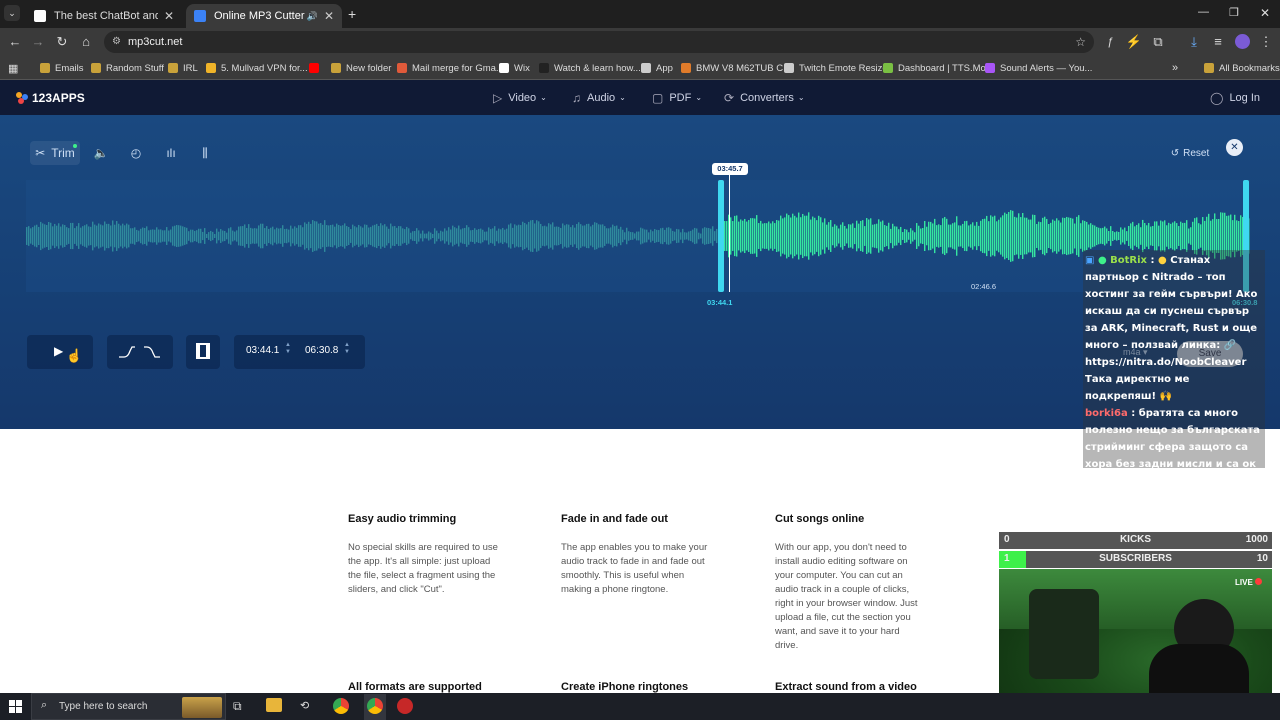 The image size is (1280, 720). What do you see at coordinates (721, 236) in the screenshot?
I see `start-handle` at bounding box center [721, 236].